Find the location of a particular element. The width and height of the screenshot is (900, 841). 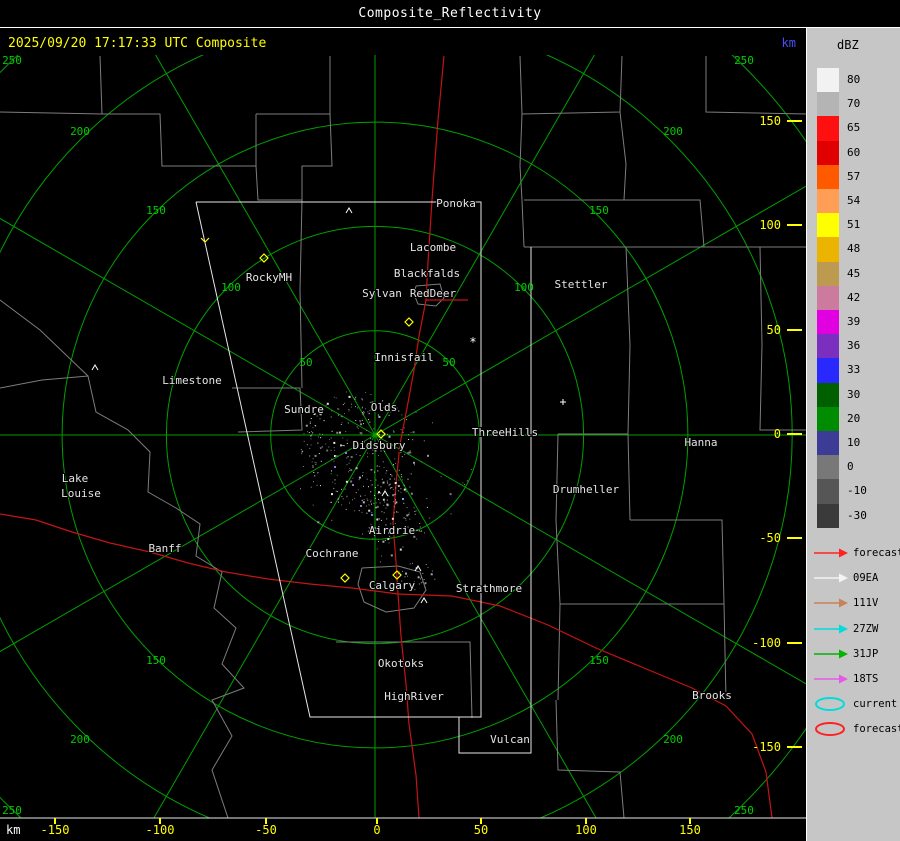

dbz-value-label: 10 is located at coordinates (854, 442).